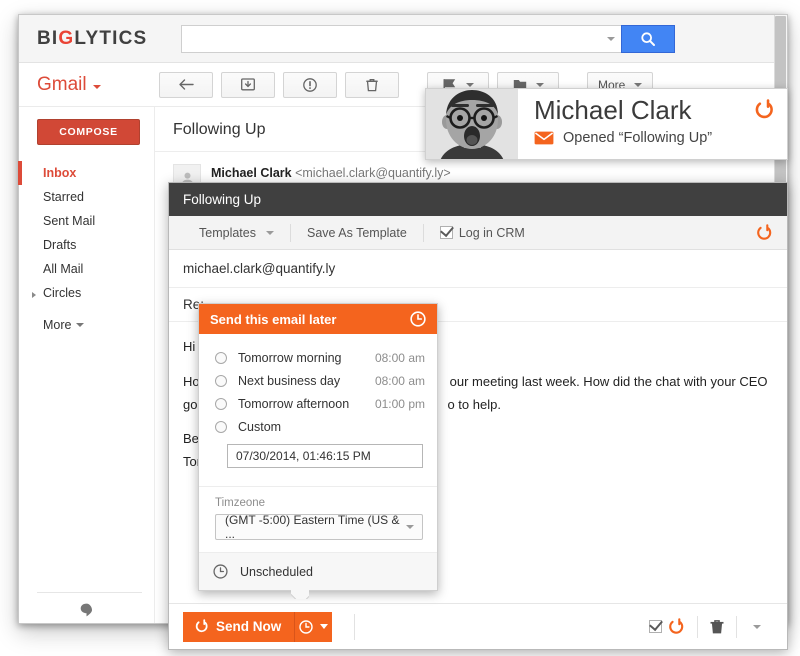 This screenshot has height=656, width=800. What do you see at coordinates (86, 245) in the screenshot?
I see `sidebar-item-drafts: Drafts` at bounding box center [86, 245].